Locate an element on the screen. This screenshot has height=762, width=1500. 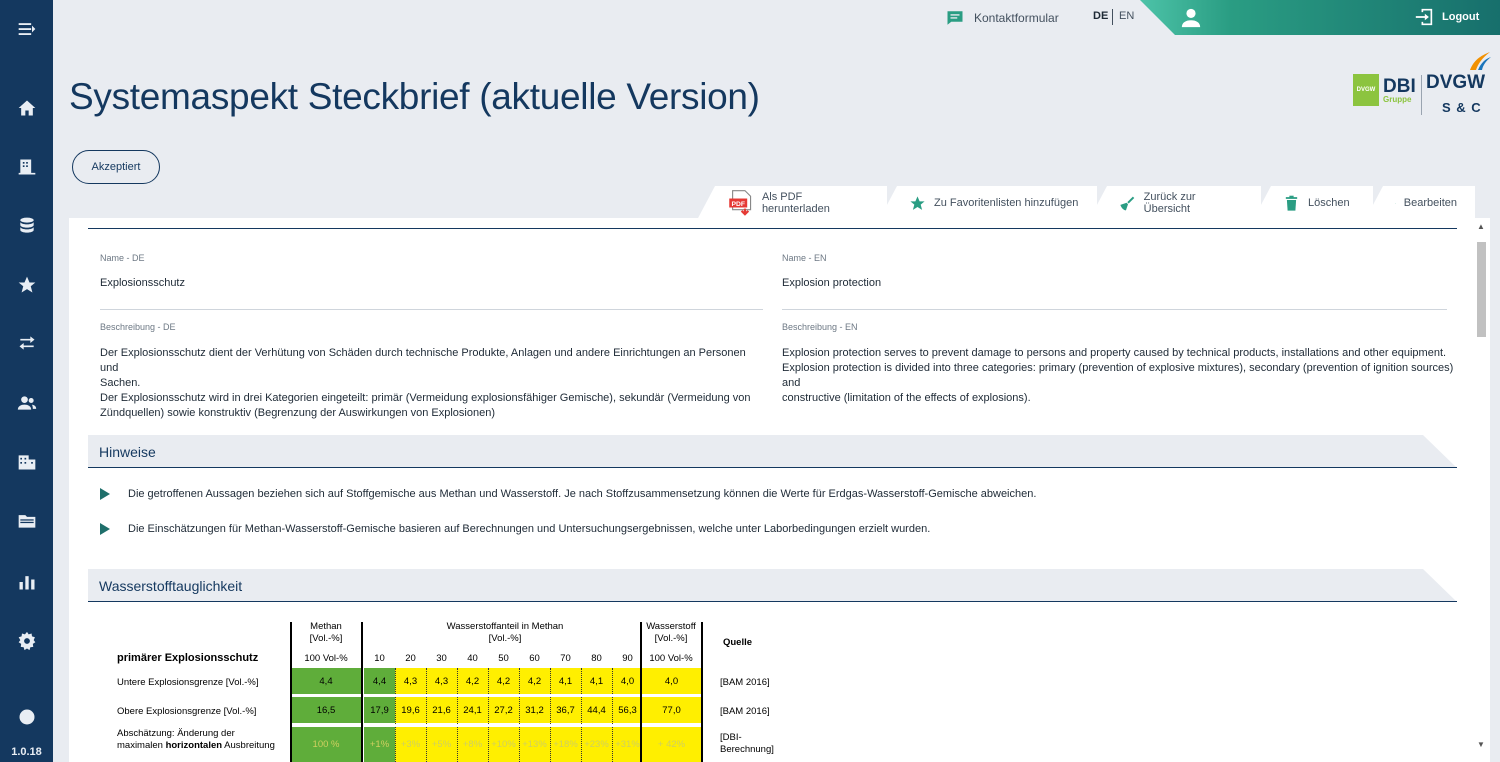
desc-de-label: Beschreibung - DE is located at coordinates (138, 327).